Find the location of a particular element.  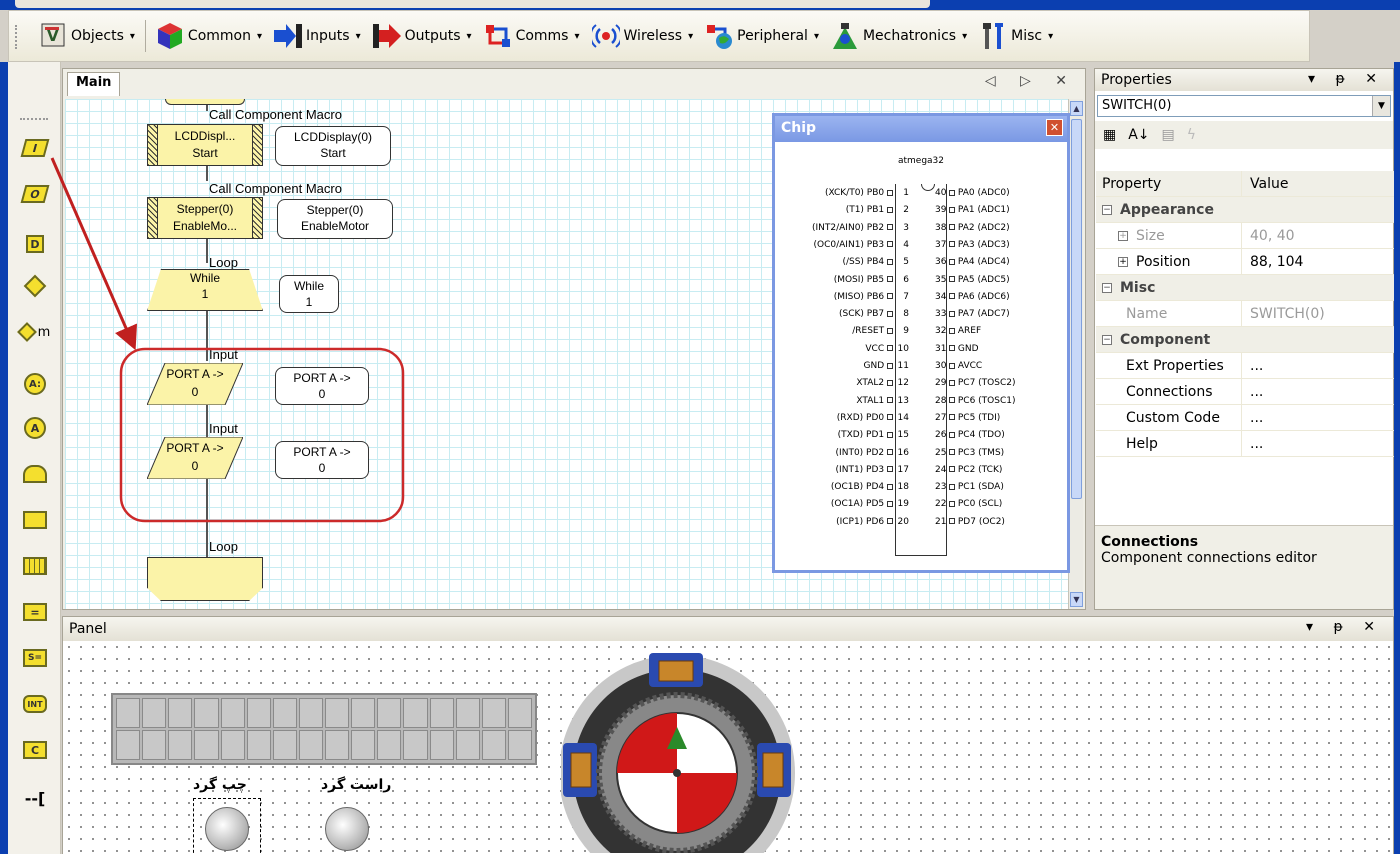

chip-pin-right: 23 PC1 (SDA) is located at coordinates (1002, 490).